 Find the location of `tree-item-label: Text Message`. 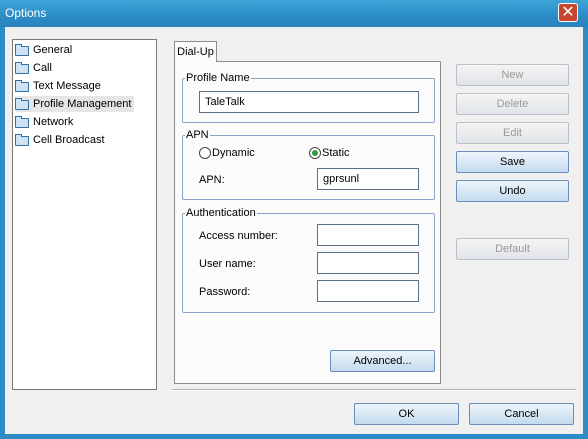

tree-item-label: Text Message is located at coordinates (67, 86).